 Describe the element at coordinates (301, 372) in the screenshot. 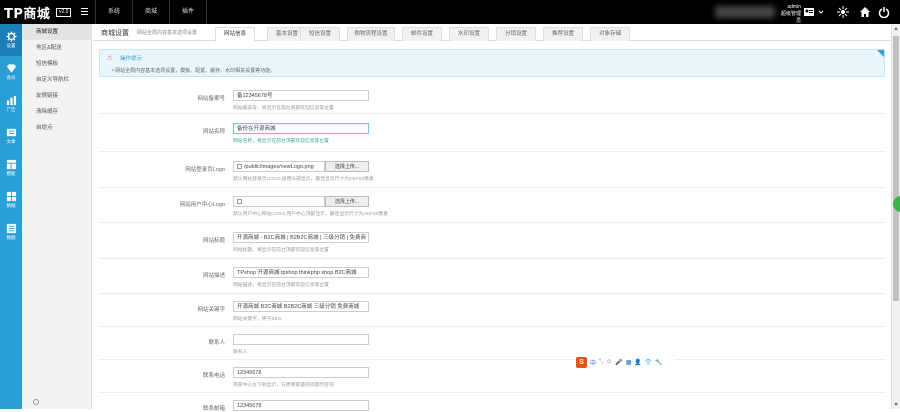

I see `phone-input: 12345678` at that location.